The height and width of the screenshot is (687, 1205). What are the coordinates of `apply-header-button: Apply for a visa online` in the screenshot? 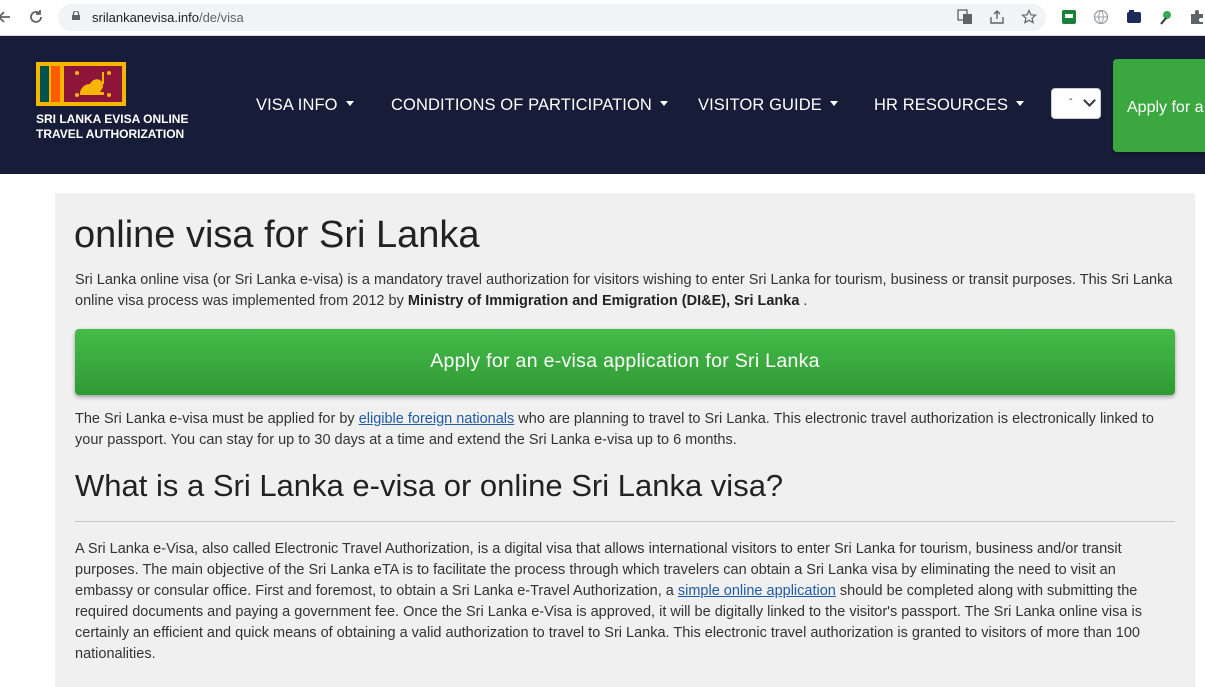 It's located at (1159, 105).